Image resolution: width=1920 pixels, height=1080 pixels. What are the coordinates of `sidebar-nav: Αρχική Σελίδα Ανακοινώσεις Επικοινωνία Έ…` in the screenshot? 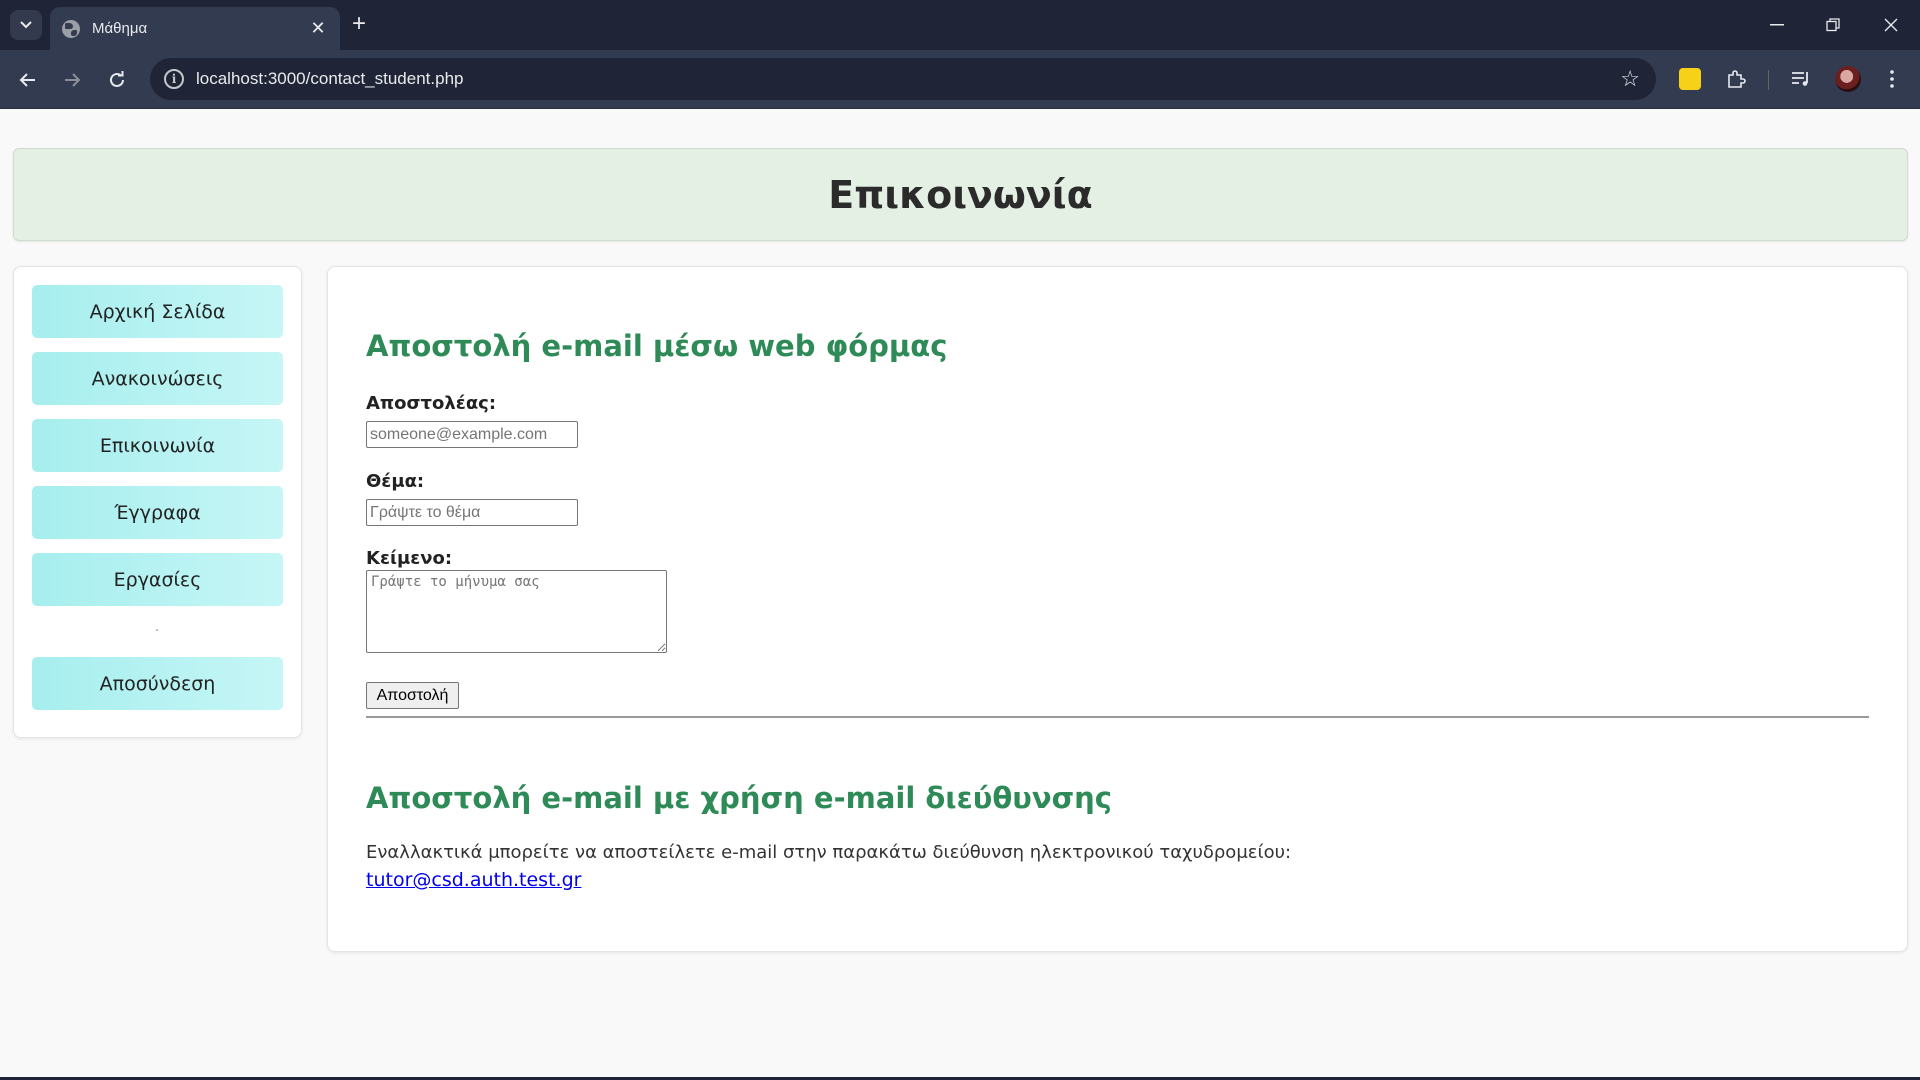 It's located at (157, 502).